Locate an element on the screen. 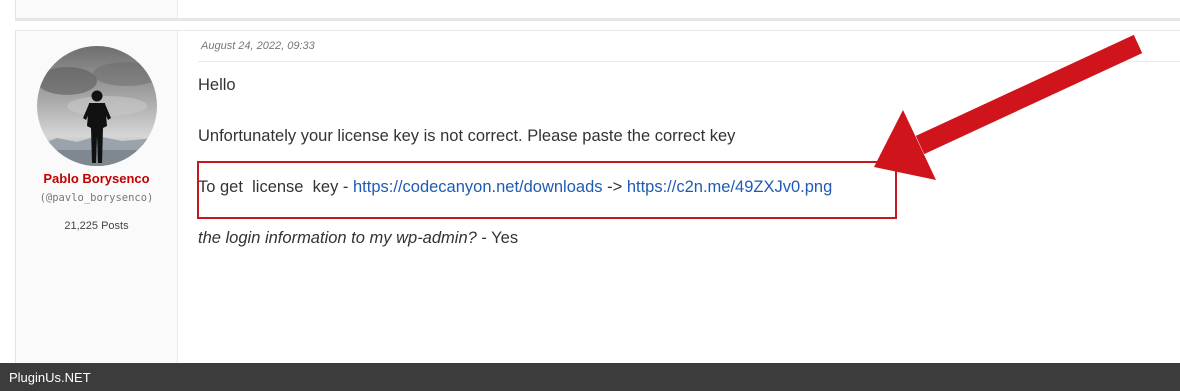 This screenshot has height=391, width=1180. footer-brand: PluginUs.NET is located at coordinates (50, 377).